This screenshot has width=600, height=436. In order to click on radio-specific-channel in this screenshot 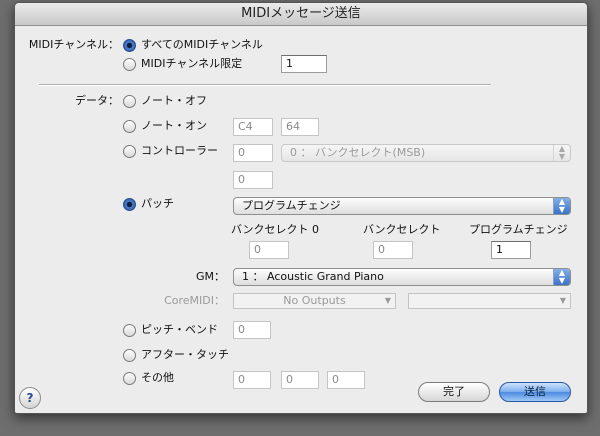, I will do `click(129, 64)`.